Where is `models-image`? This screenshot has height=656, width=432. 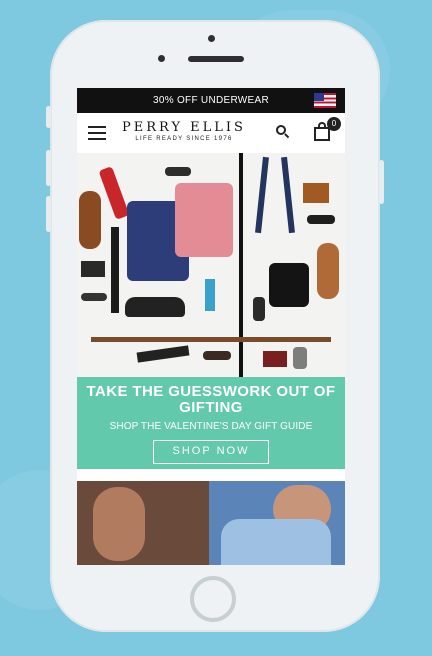
models-image is located at coordinates (211, 523).